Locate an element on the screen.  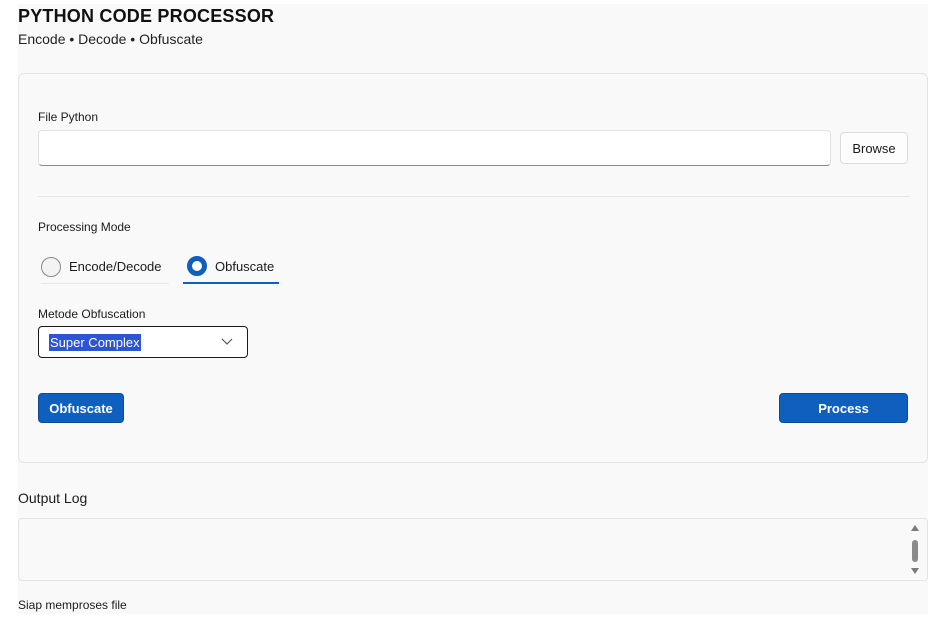
radio-obfuscate: Obfuscate is located at coordinates (231, 267).